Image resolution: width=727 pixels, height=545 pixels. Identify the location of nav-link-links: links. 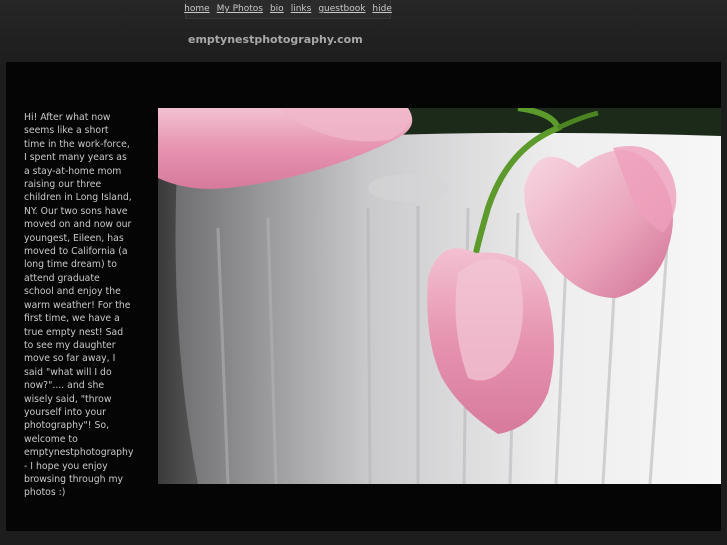
(301, 9).